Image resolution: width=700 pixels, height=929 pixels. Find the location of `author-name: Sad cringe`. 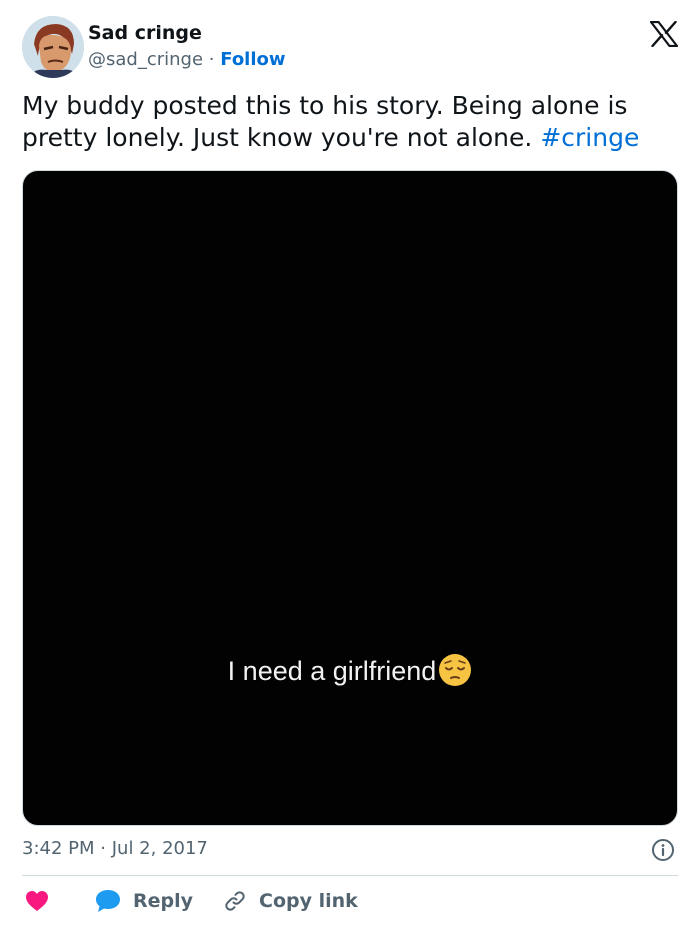

author-name: Sad cringe is located at coordinates (145, 33).